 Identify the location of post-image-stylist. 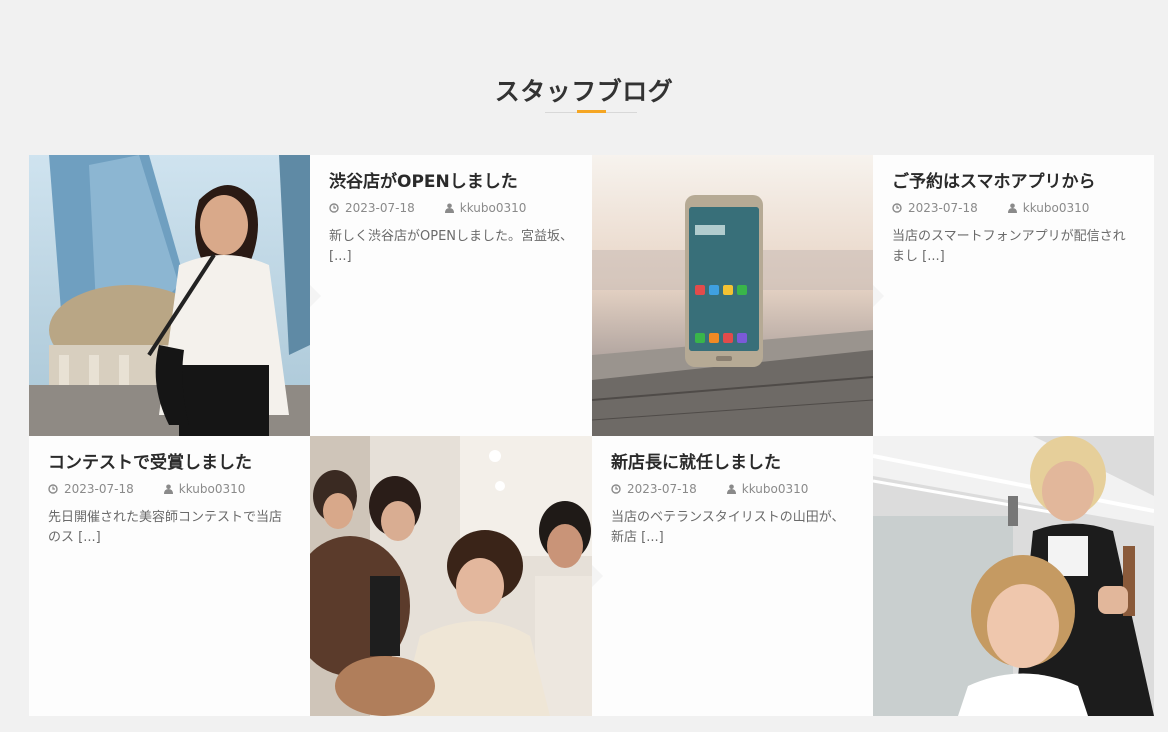
(1013, 576).